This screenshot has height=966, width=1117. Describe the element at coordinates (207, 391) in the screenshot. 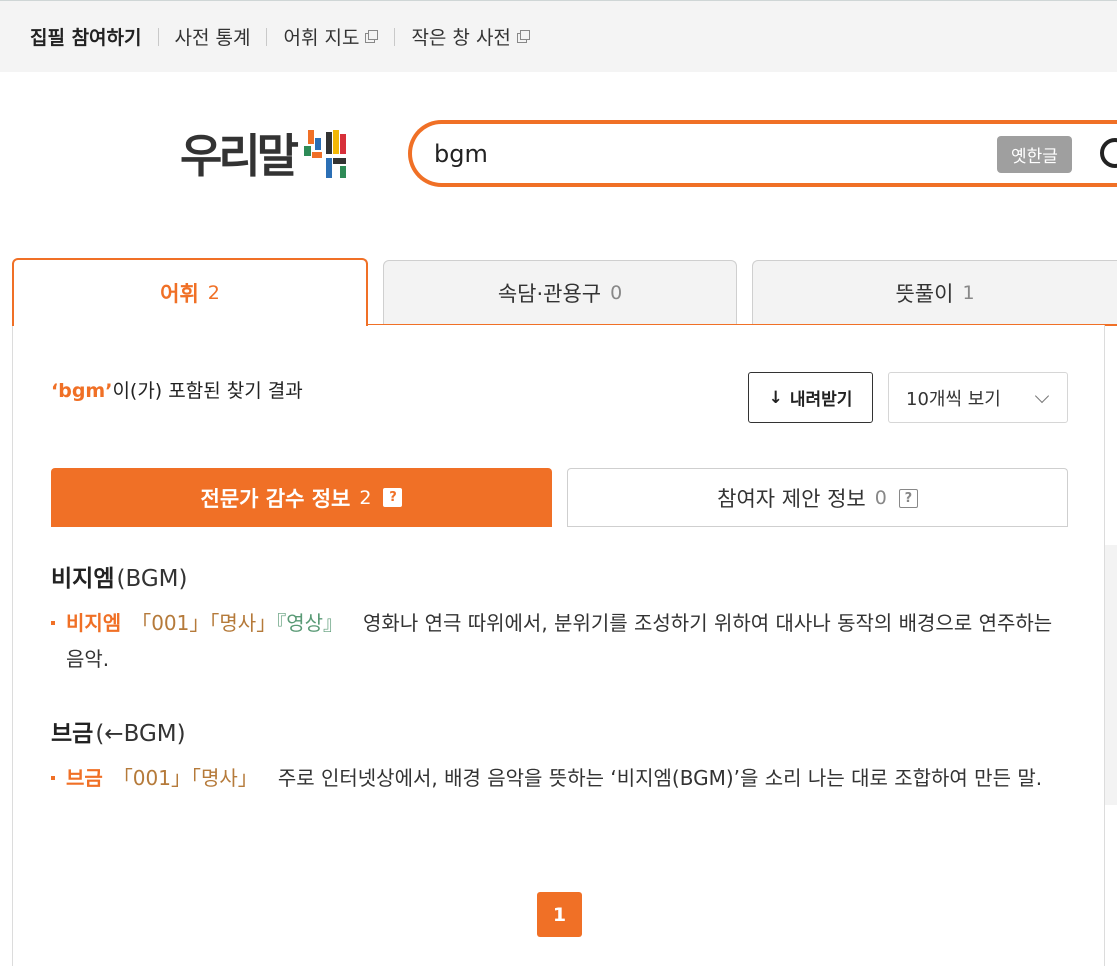

I see `results-heading-text: 이(가) 포함된 찾기 결과` at that location.